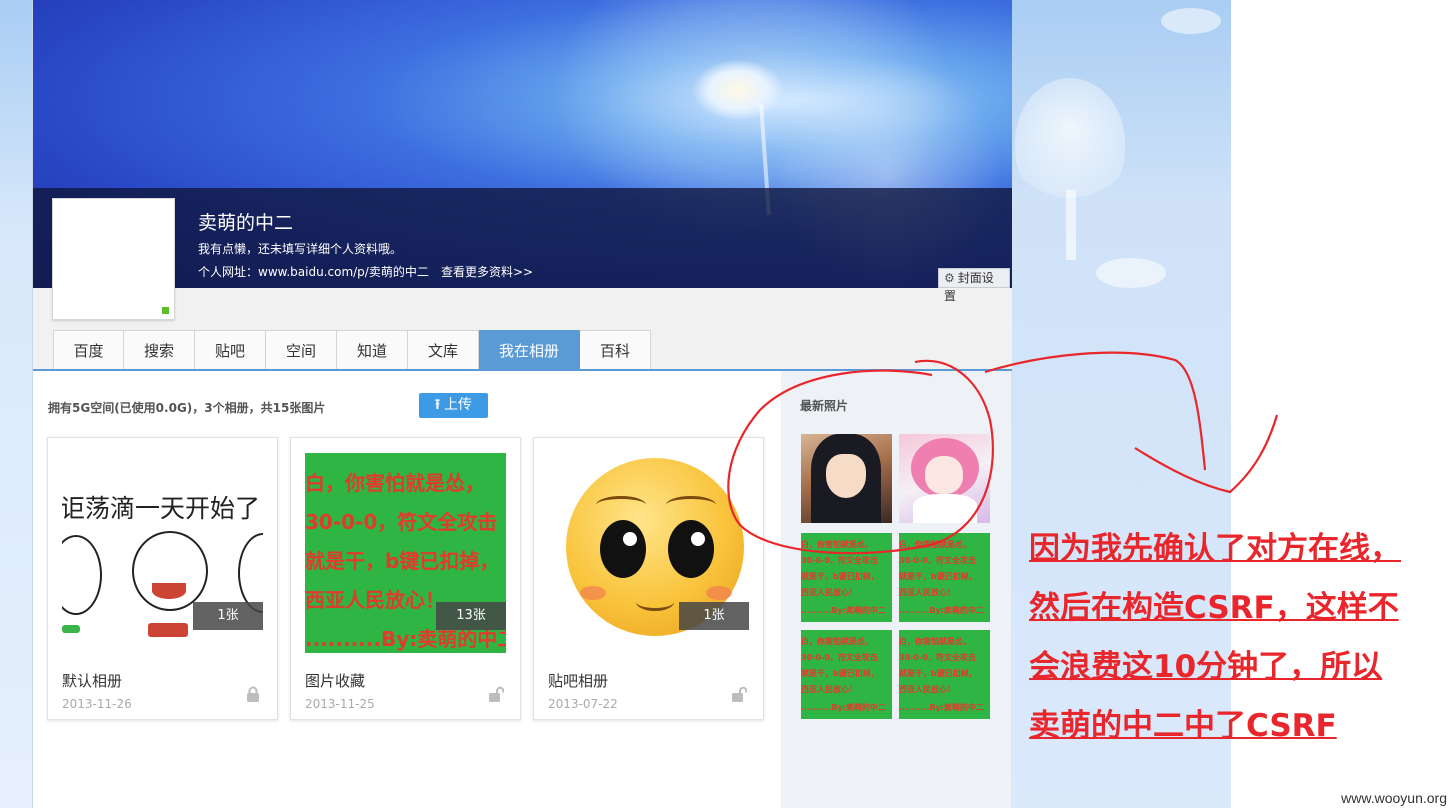 The width and height of the screenshot is (1450, 808). Describe the element at coordinates (169, 591) in the screenshot. I see `comic-mouth` at that location.